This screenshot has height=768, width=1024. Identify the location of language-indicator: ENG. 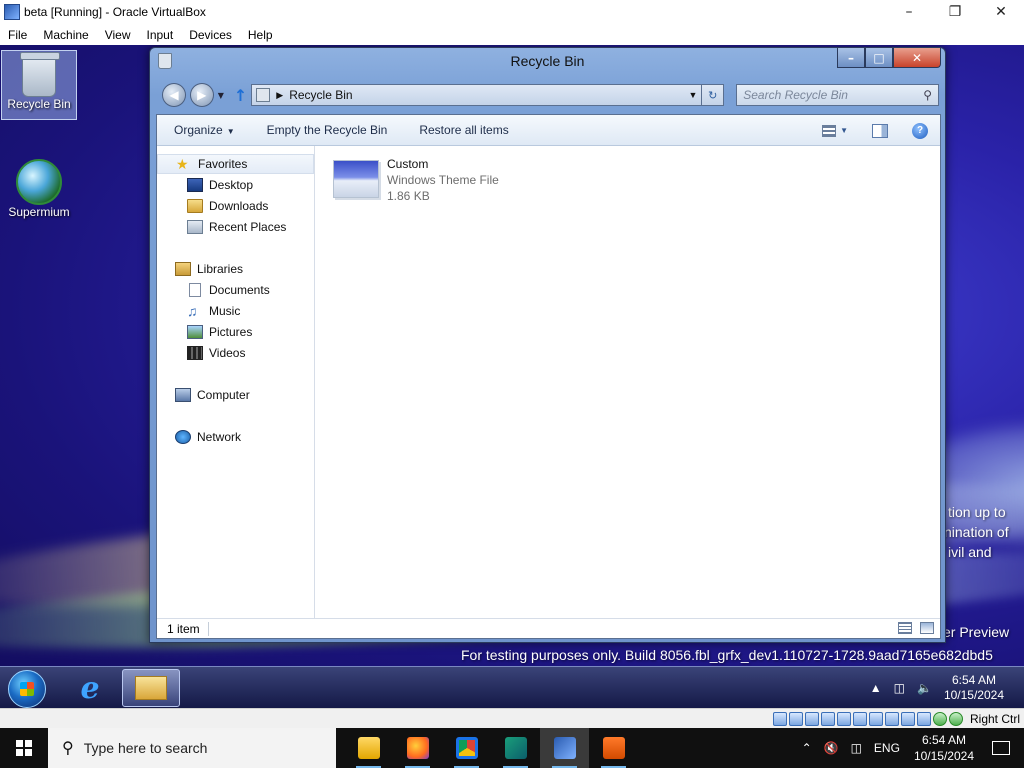
(887, 748).